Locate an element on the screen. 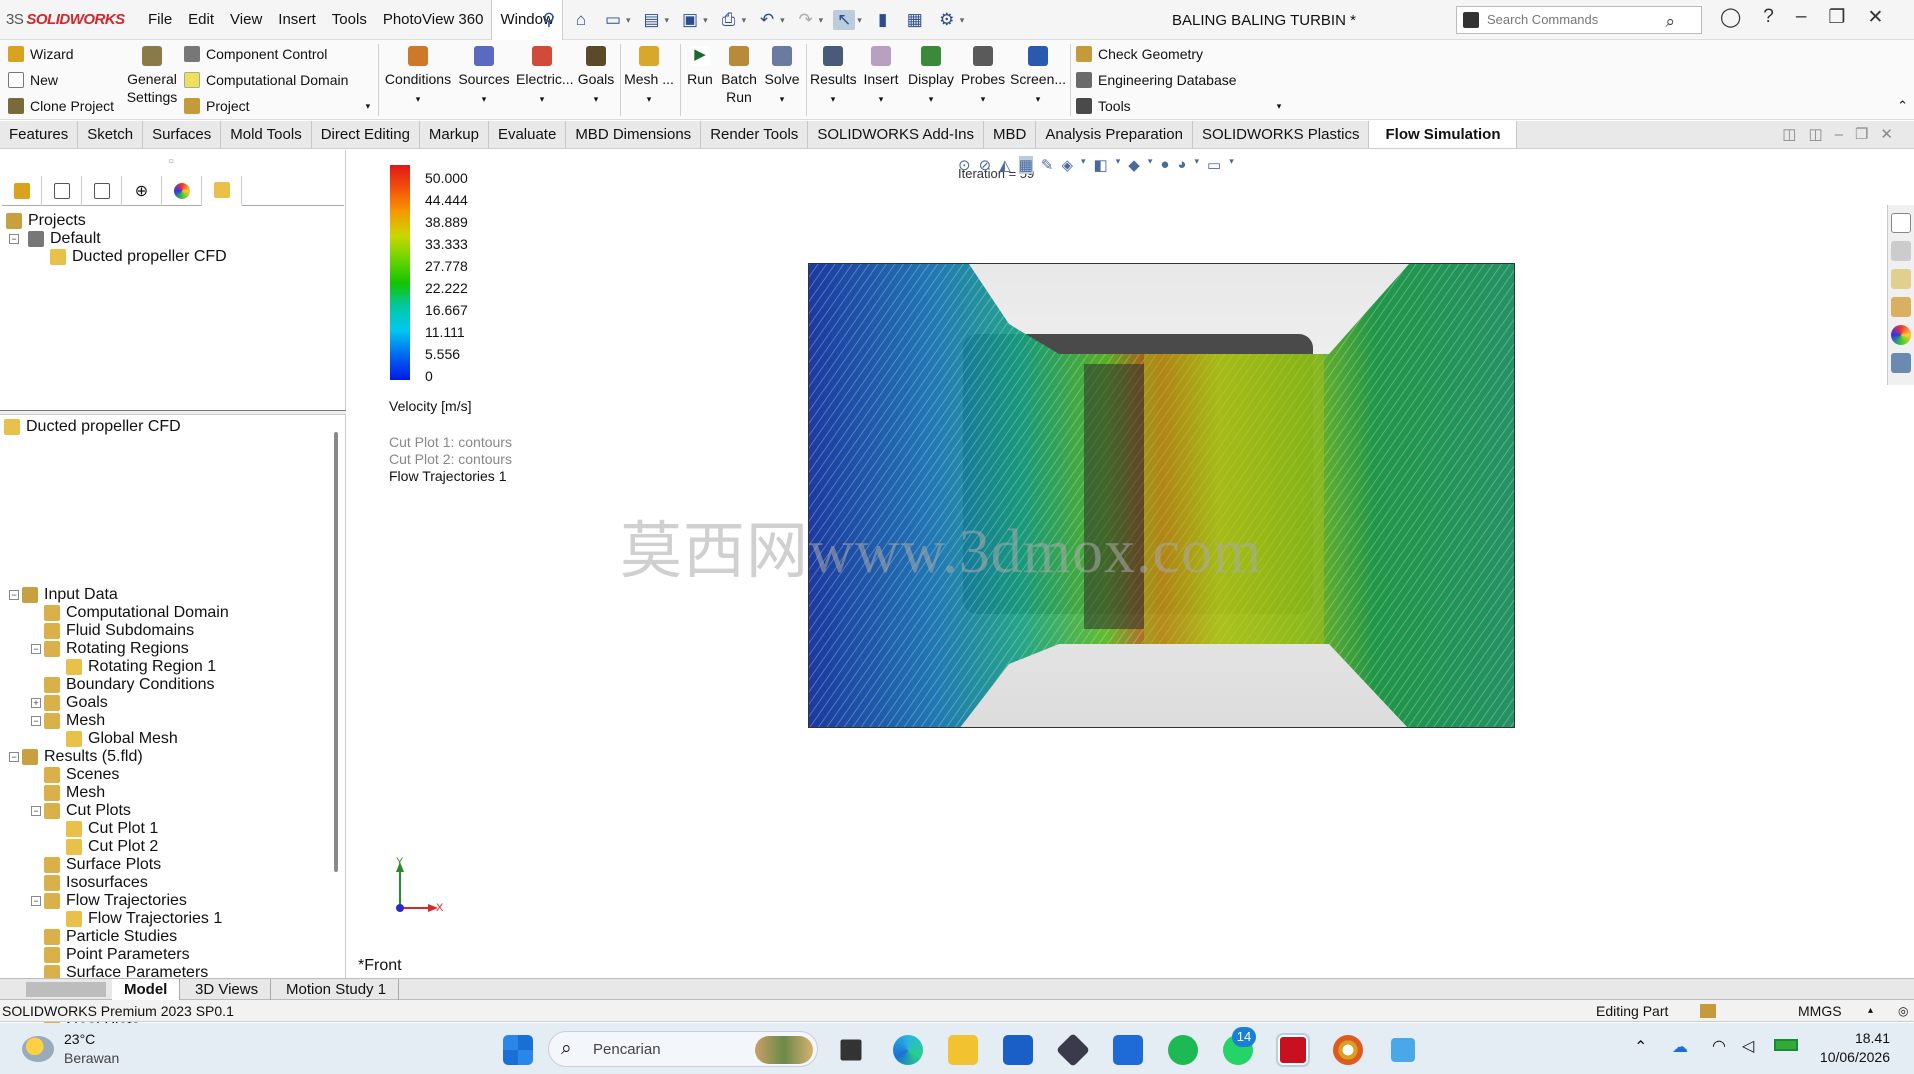  wifi-icon: ◠ is located at coordinates (1719, 1046).